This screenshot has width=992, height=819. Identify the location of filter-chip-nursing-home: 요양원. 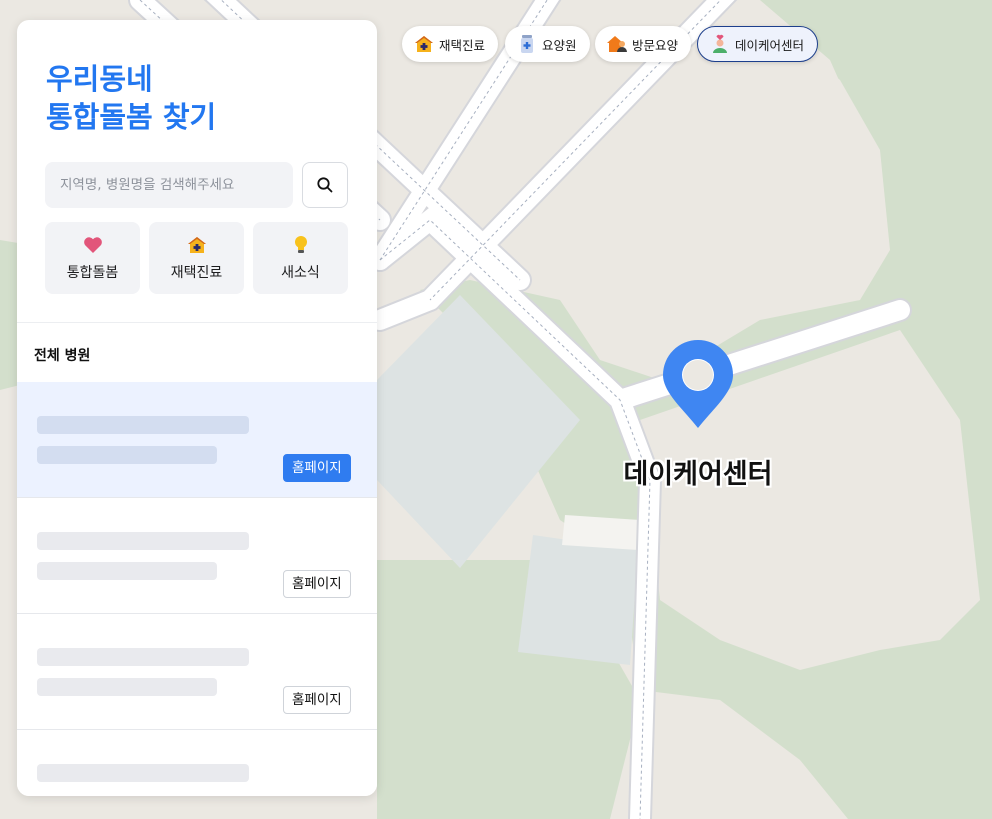
(547, 44).